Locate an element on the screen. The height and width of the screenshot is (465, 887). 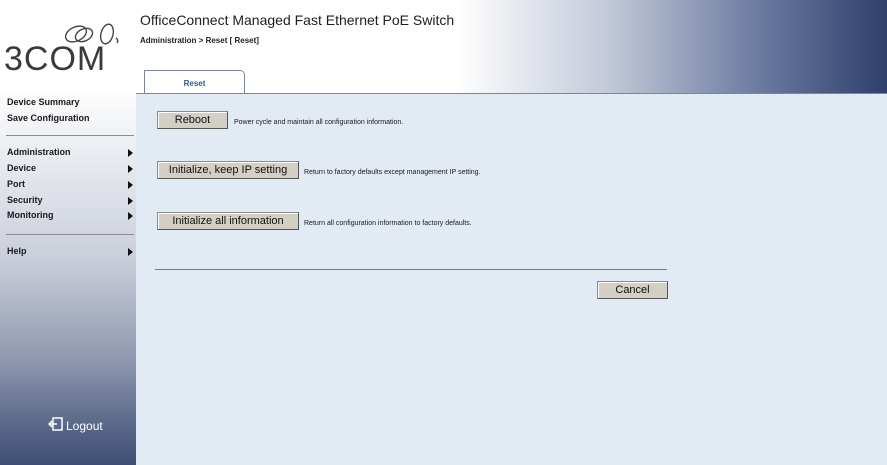
initialize-all-button: Initialize all information is located at coordinates (228, 221).